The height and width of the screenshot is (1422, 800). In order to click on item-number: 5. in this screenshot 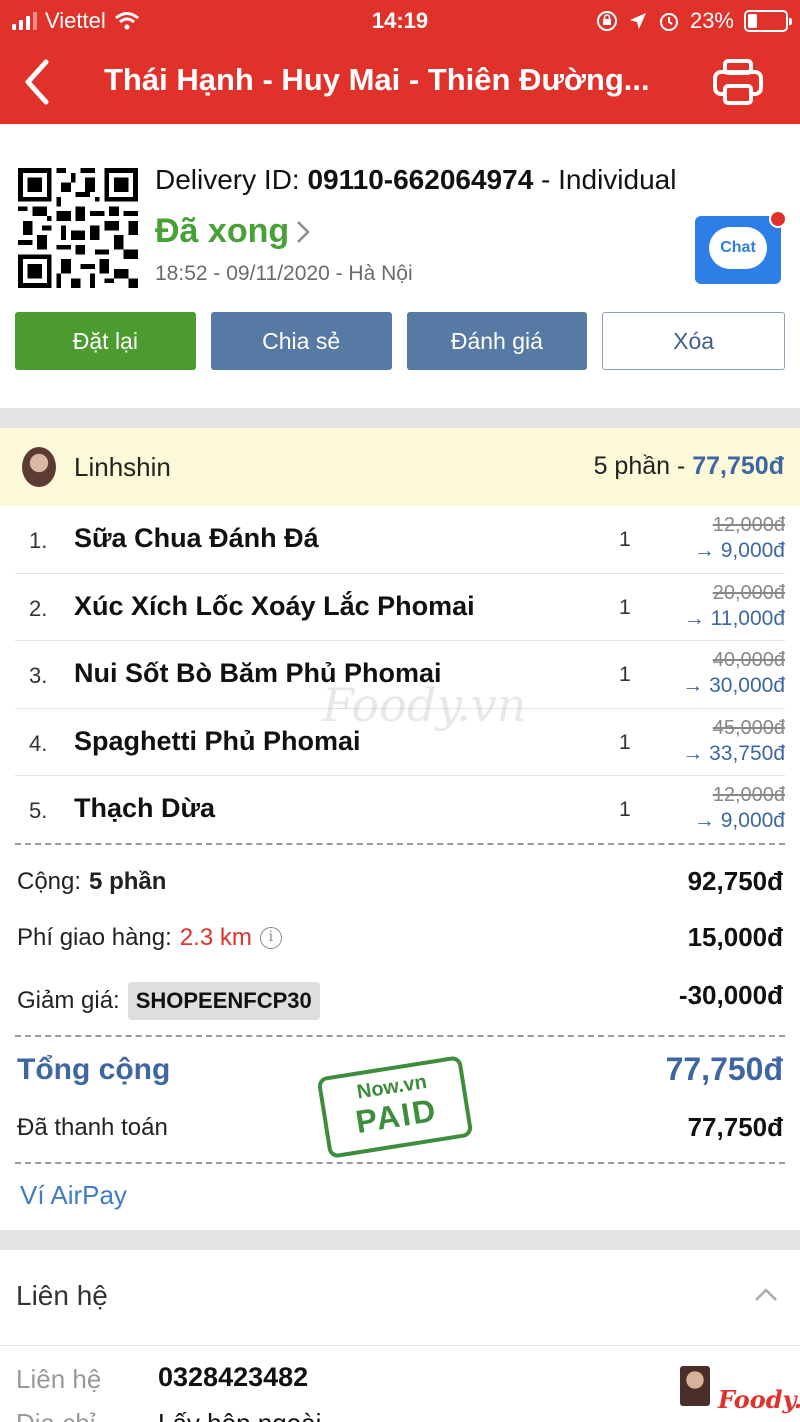, I will do `click(38, 810)`.